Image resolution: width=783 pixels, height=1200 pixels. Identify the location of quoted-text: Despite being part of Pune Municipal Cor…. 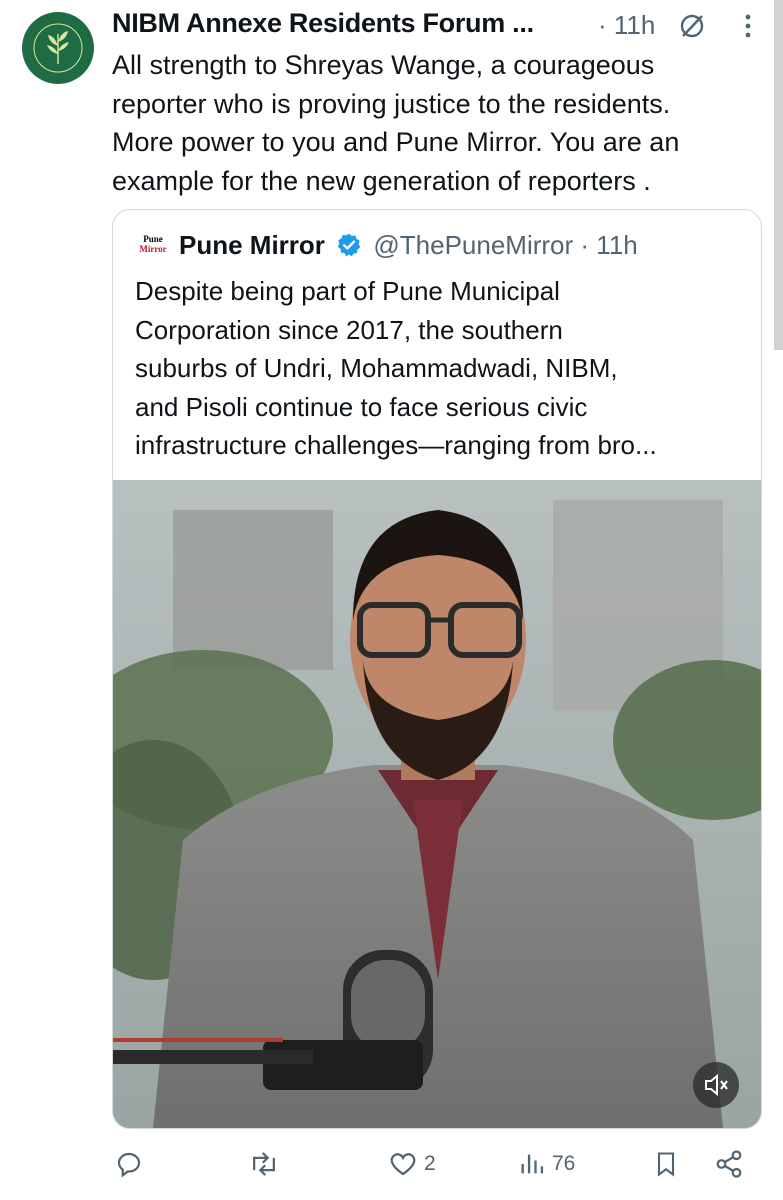
(396, 368).